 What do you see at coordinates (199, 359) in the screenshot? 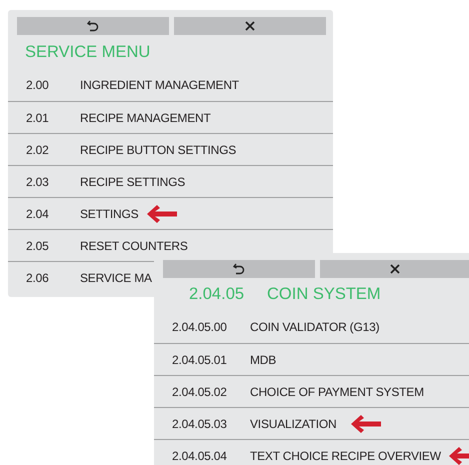
I see `item-number: 2.04.05.01` at bounding box center [199, 359].